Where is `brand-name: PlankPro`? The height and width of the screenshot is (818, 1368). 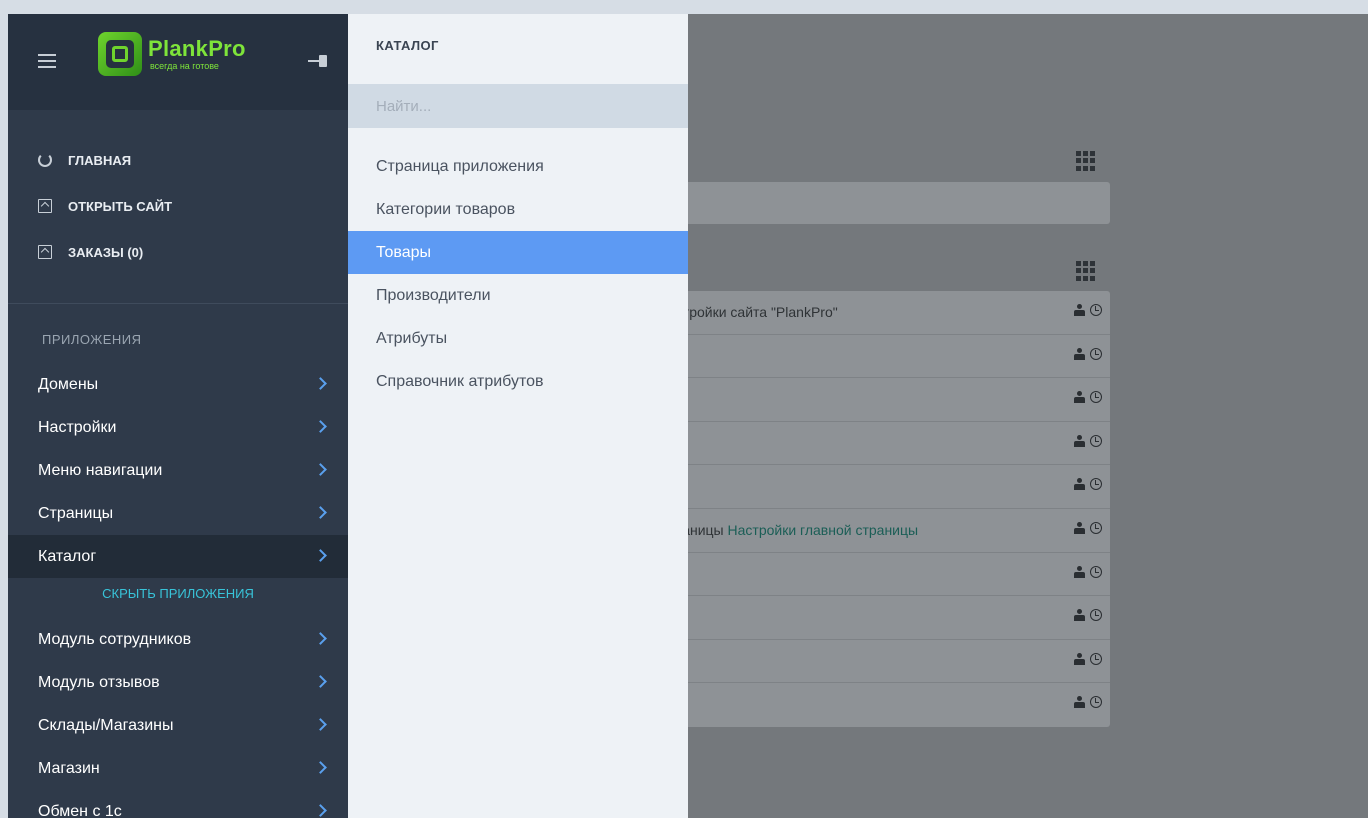
brand-name: PlankPro is located at coordinates (197, 48).